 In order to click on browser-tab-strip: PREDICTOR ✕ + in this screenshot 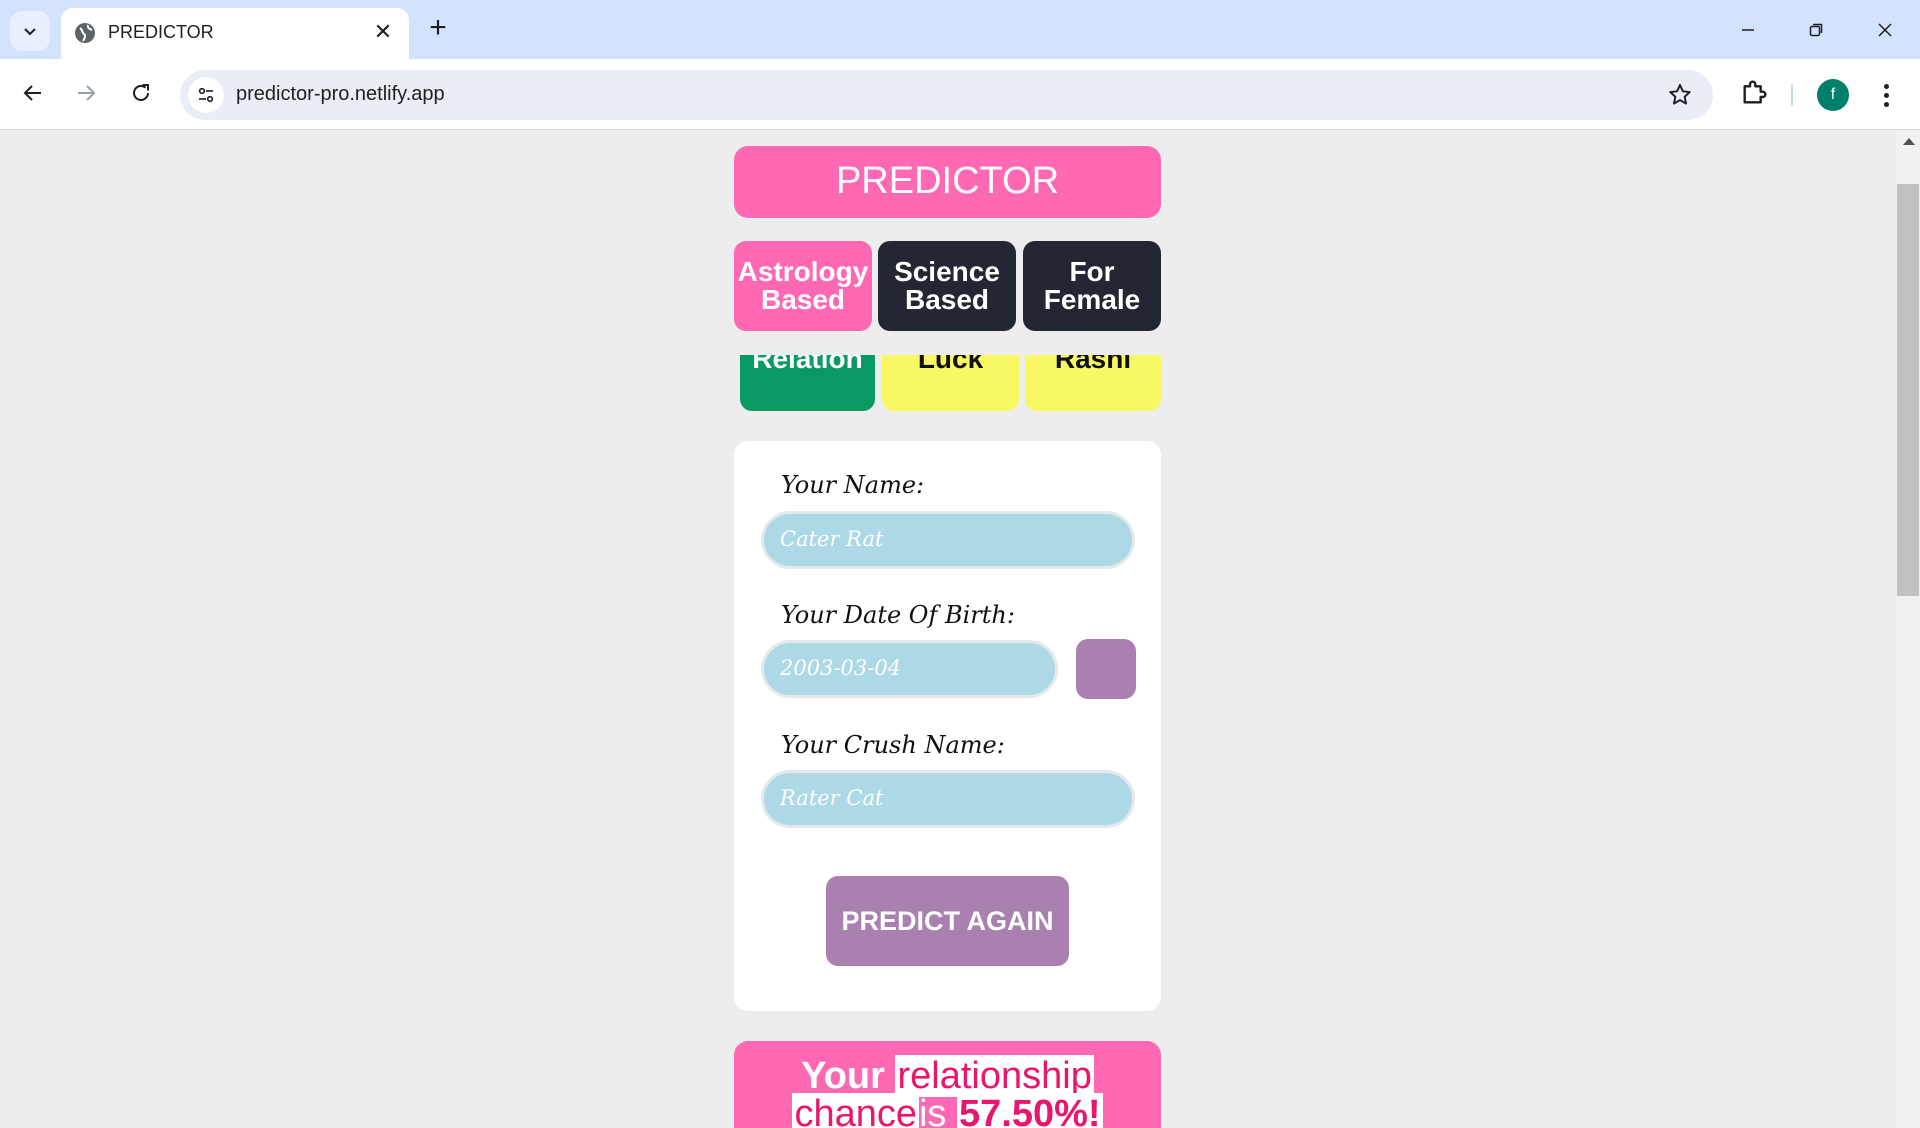, I will do `click(960, 29)`.